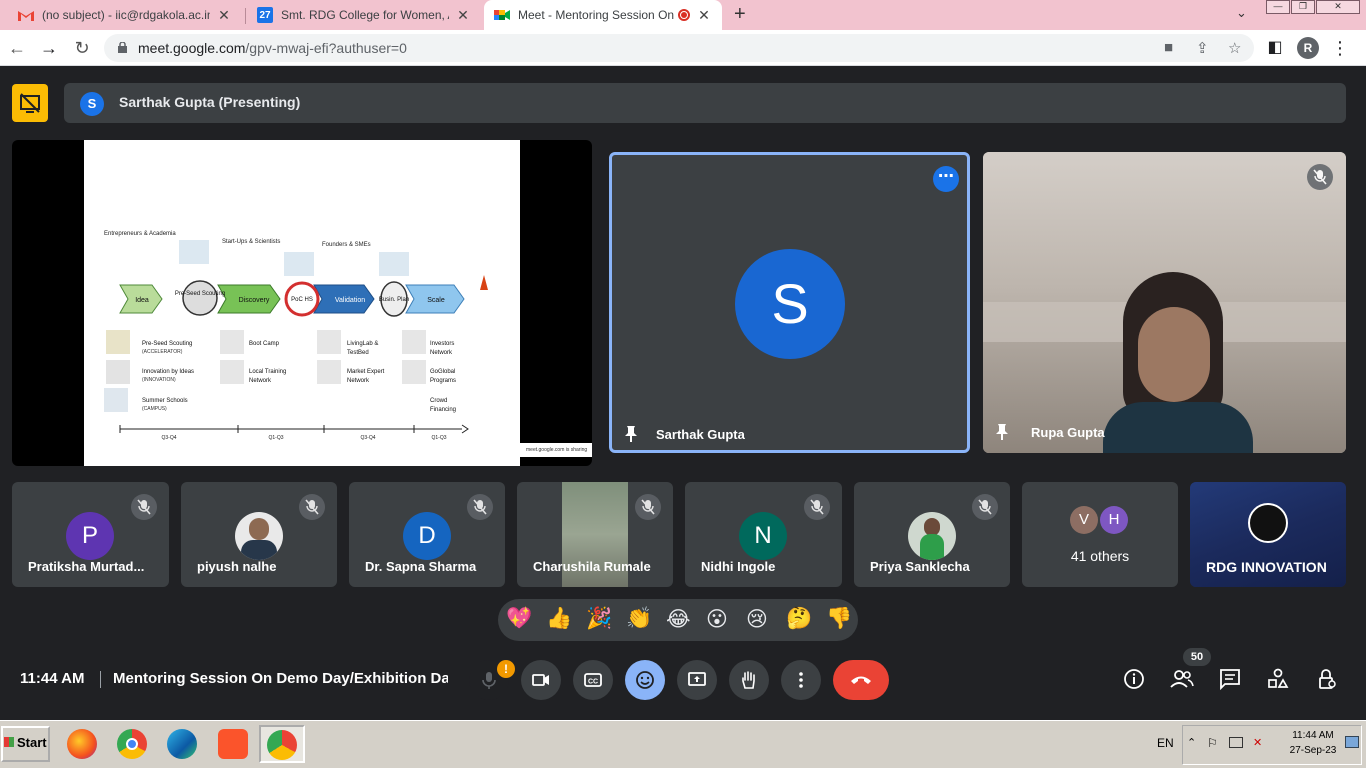  What do you see at coordinates (17, 48) in the screenshot?
I see `back-icon: ←` at bounding box center [17, 48].